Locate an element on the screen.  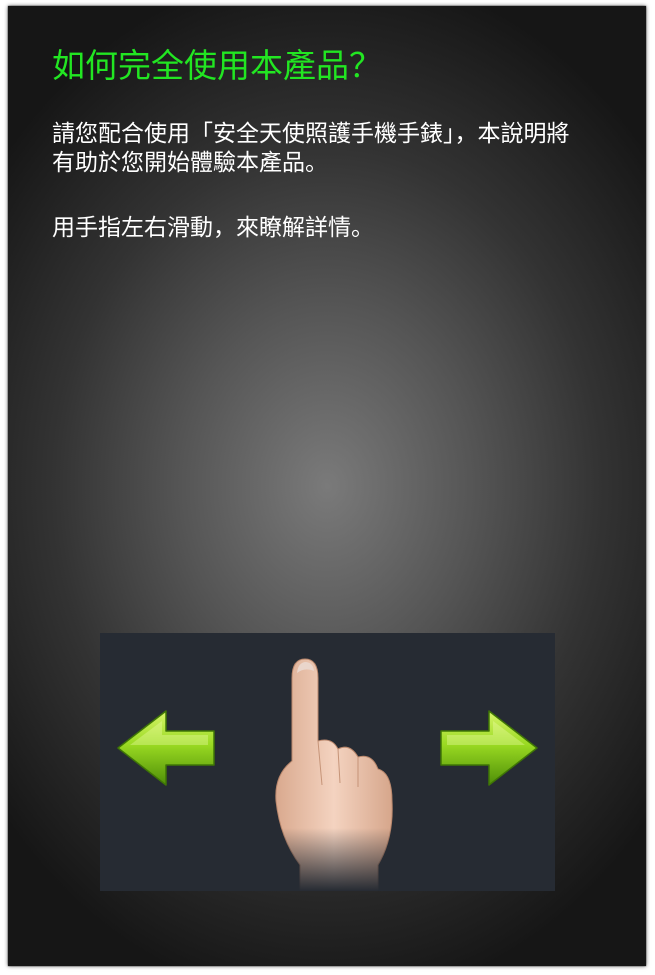
intro-text: 請您配合使用「安全天使照護手機手錶」，本說明將 有助於您開始體驗本產品。 is located at coordinates (347, 149).